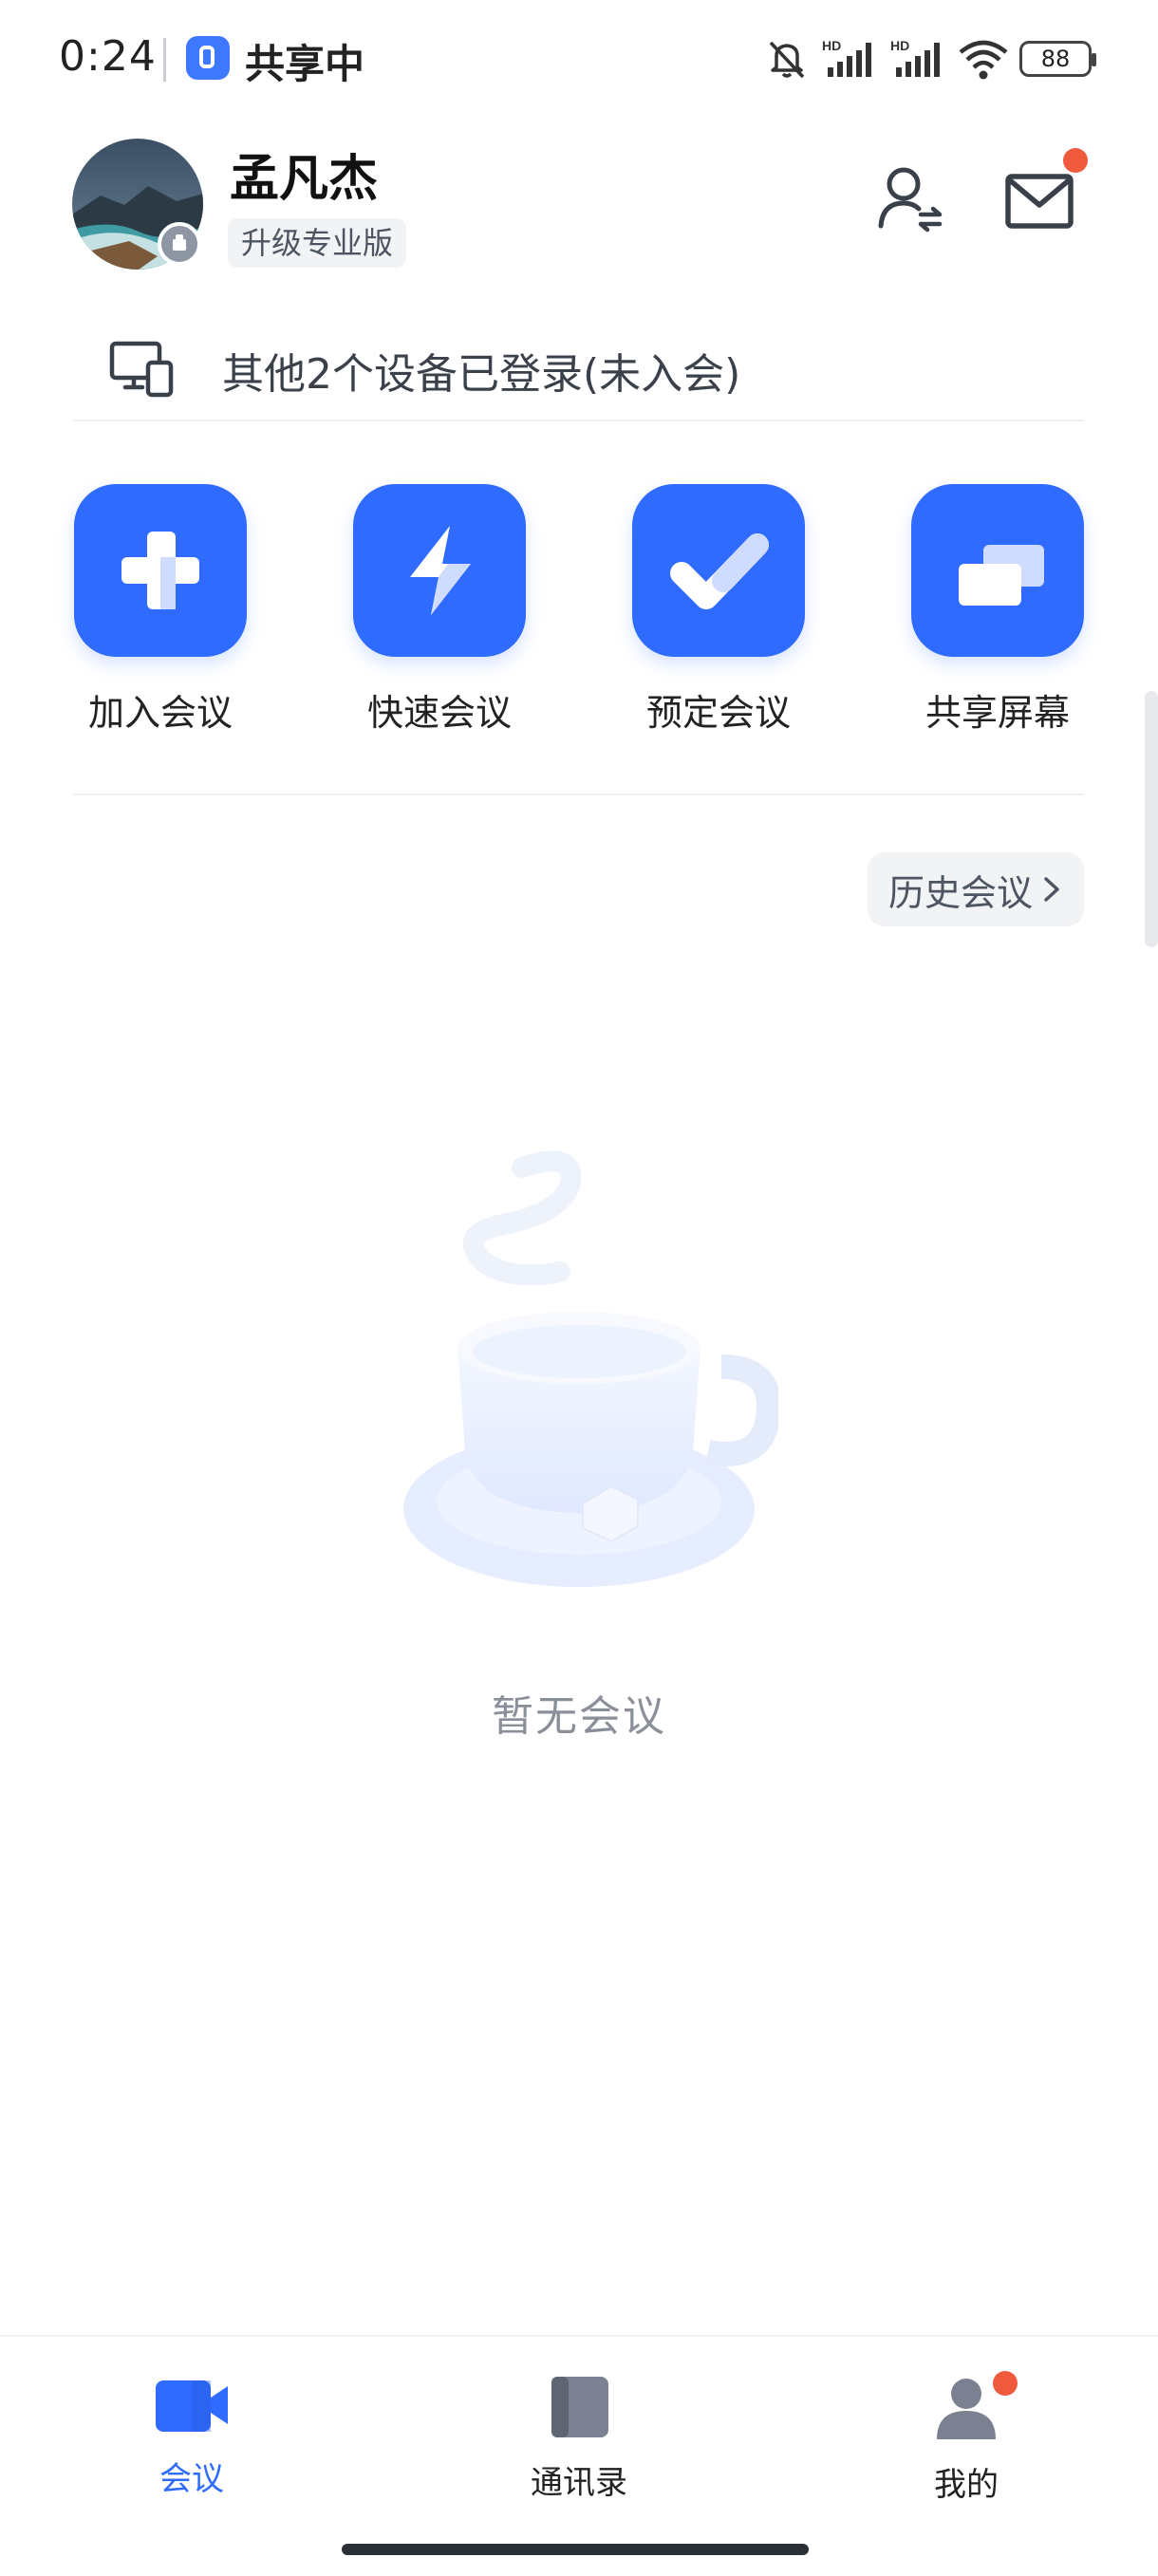 The height and width of the screenshot is (2576, 1158). I want to click on quick-meeting-label: 快速会议, so click(439, 713).